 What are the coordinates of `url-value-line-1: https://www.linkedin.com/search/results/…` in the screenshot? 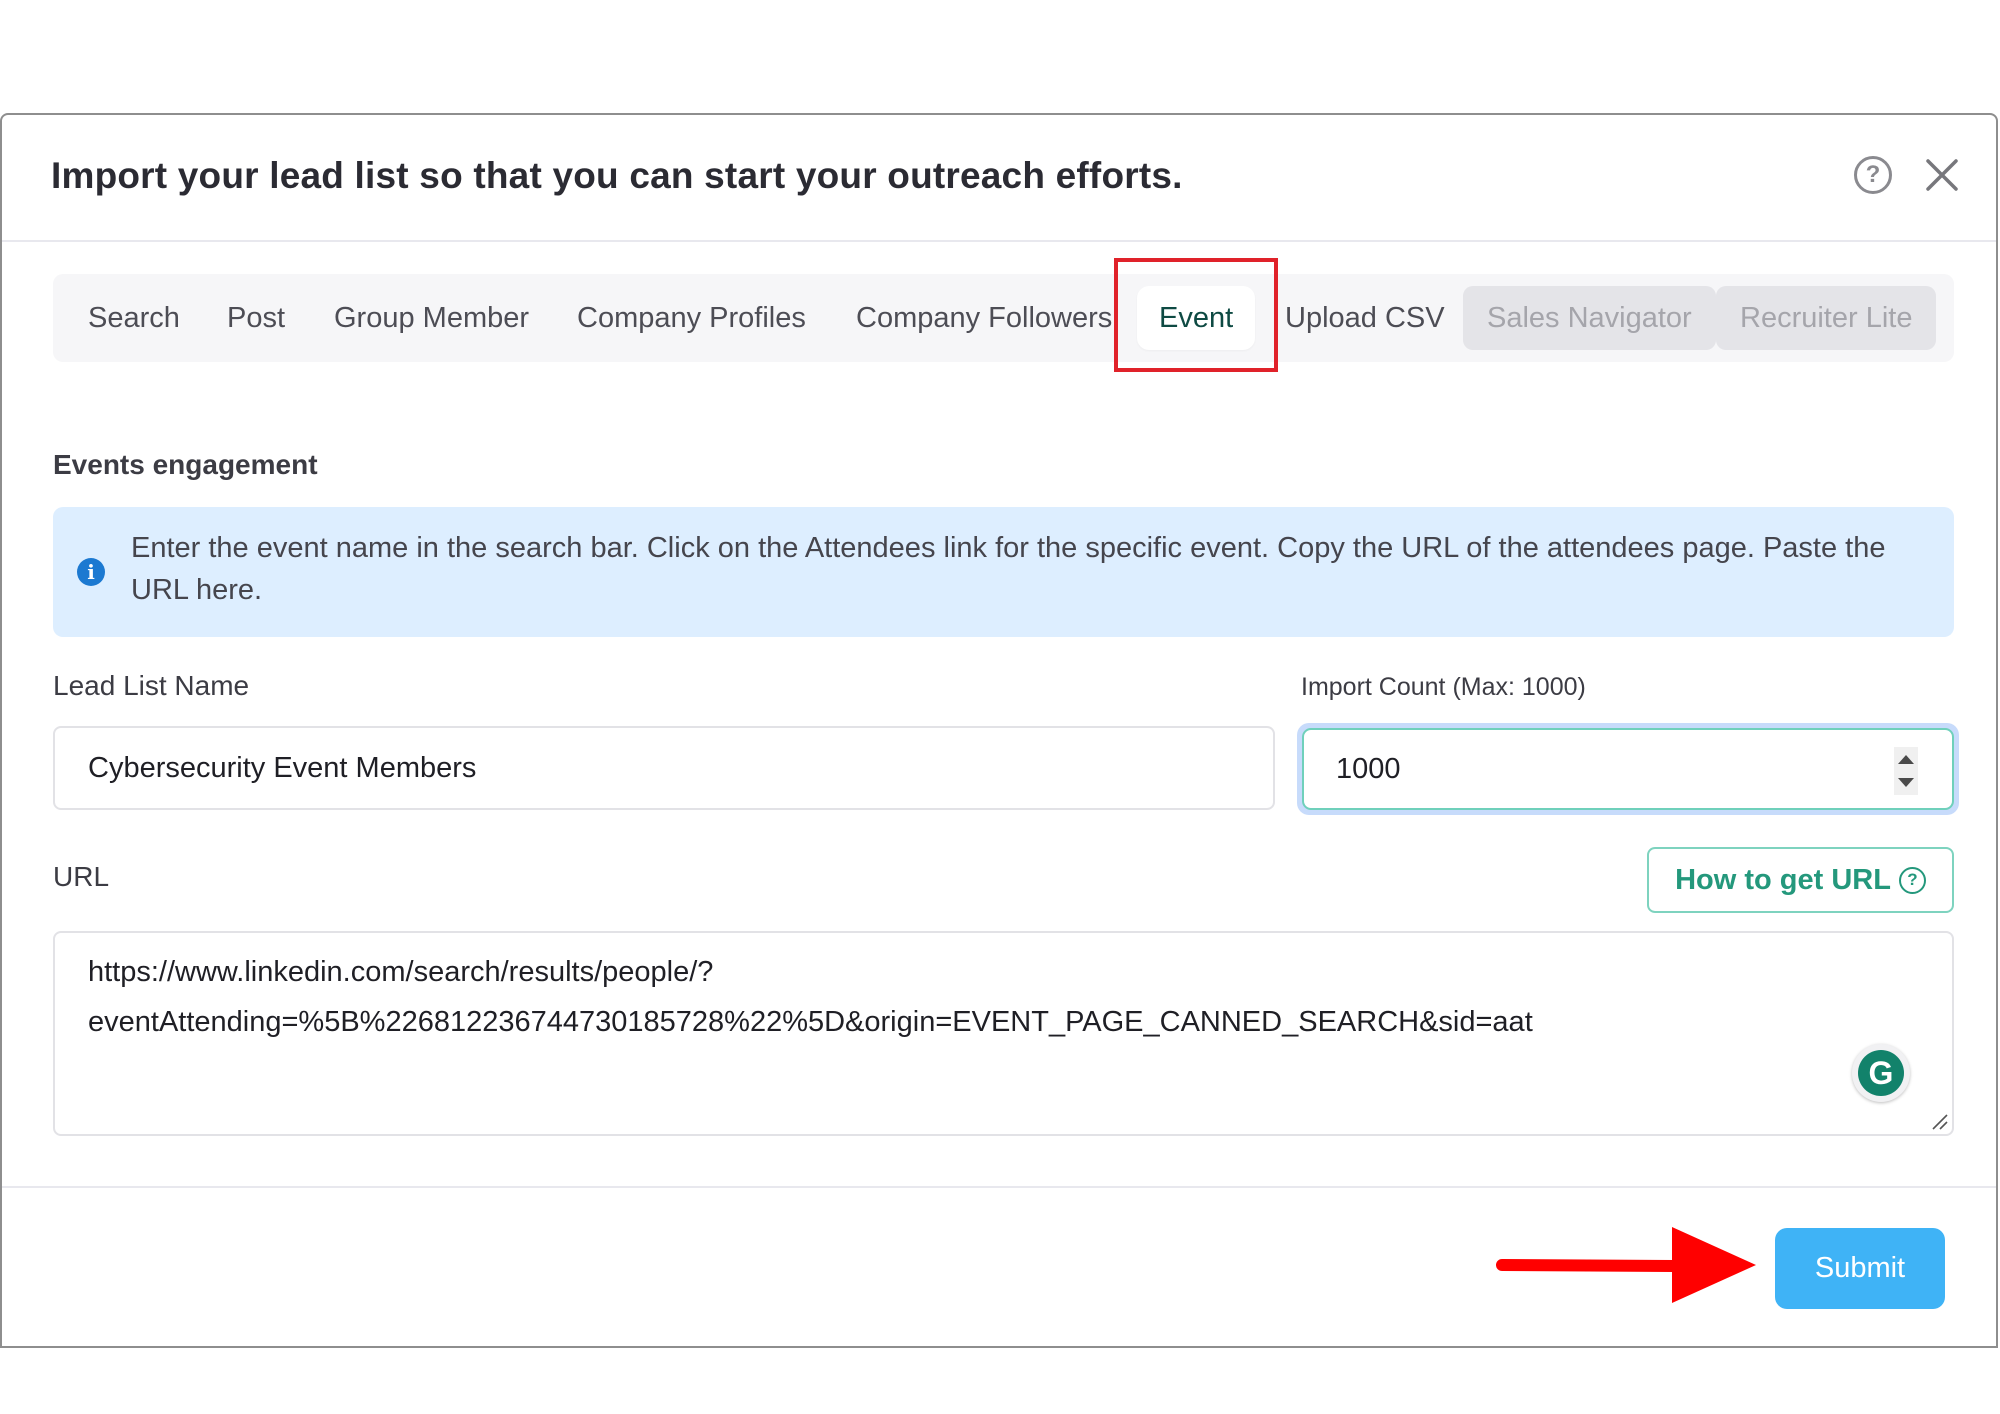 It's located at (401, 972).